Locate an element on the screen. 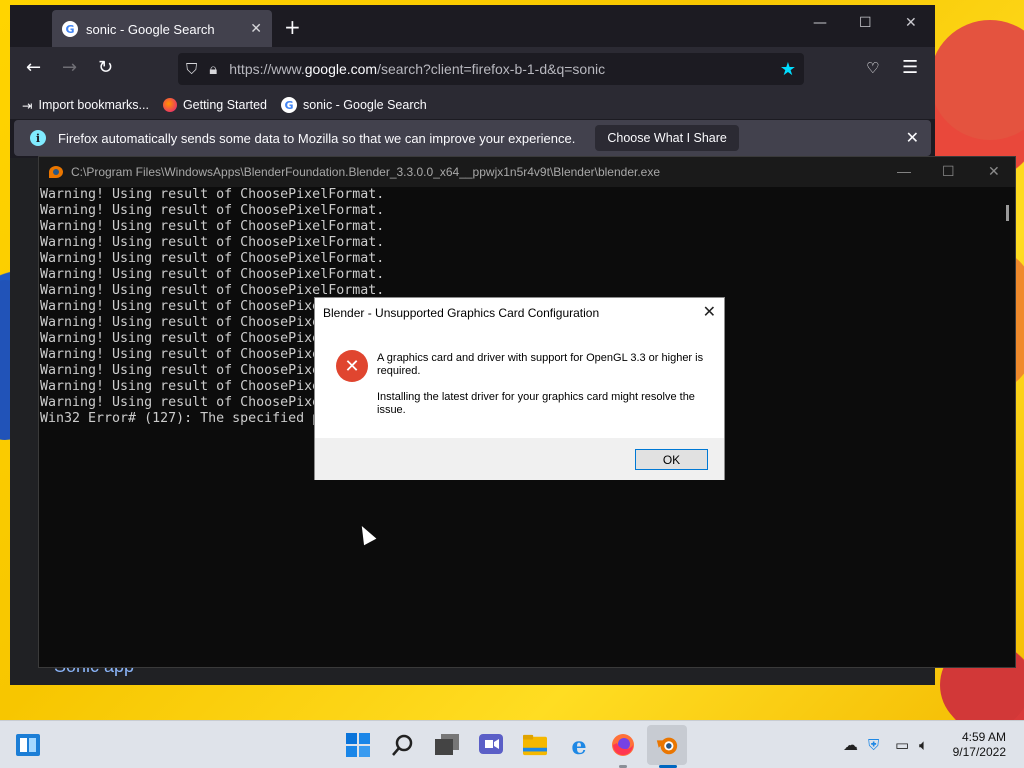 This screenshot has height=768, width=1024. choose-what-i-share-button: Choose What I Share is located at coordinates (667, 138).